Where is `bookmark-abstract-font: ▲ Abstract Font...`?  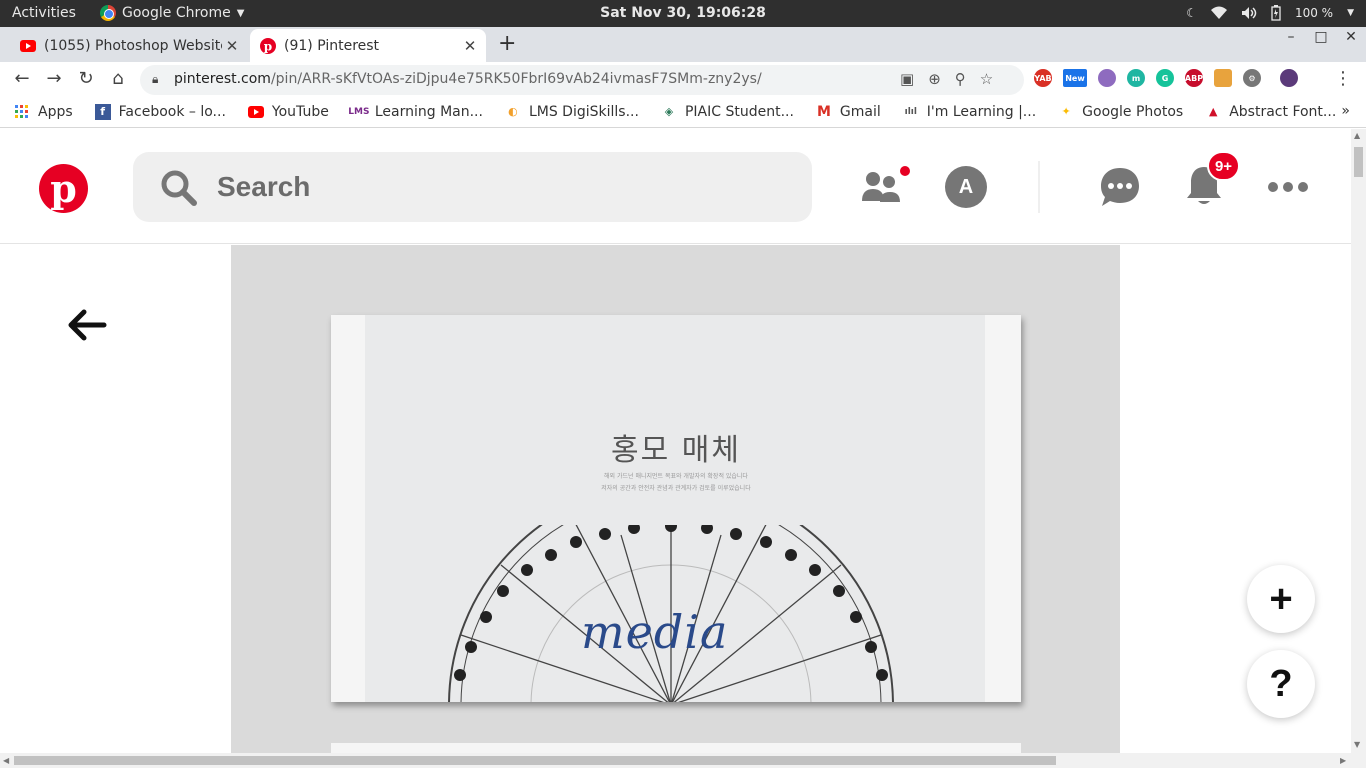
bookmark-abstract-font: ▲ Abstract Font... is located at coordinates (1270, 112).